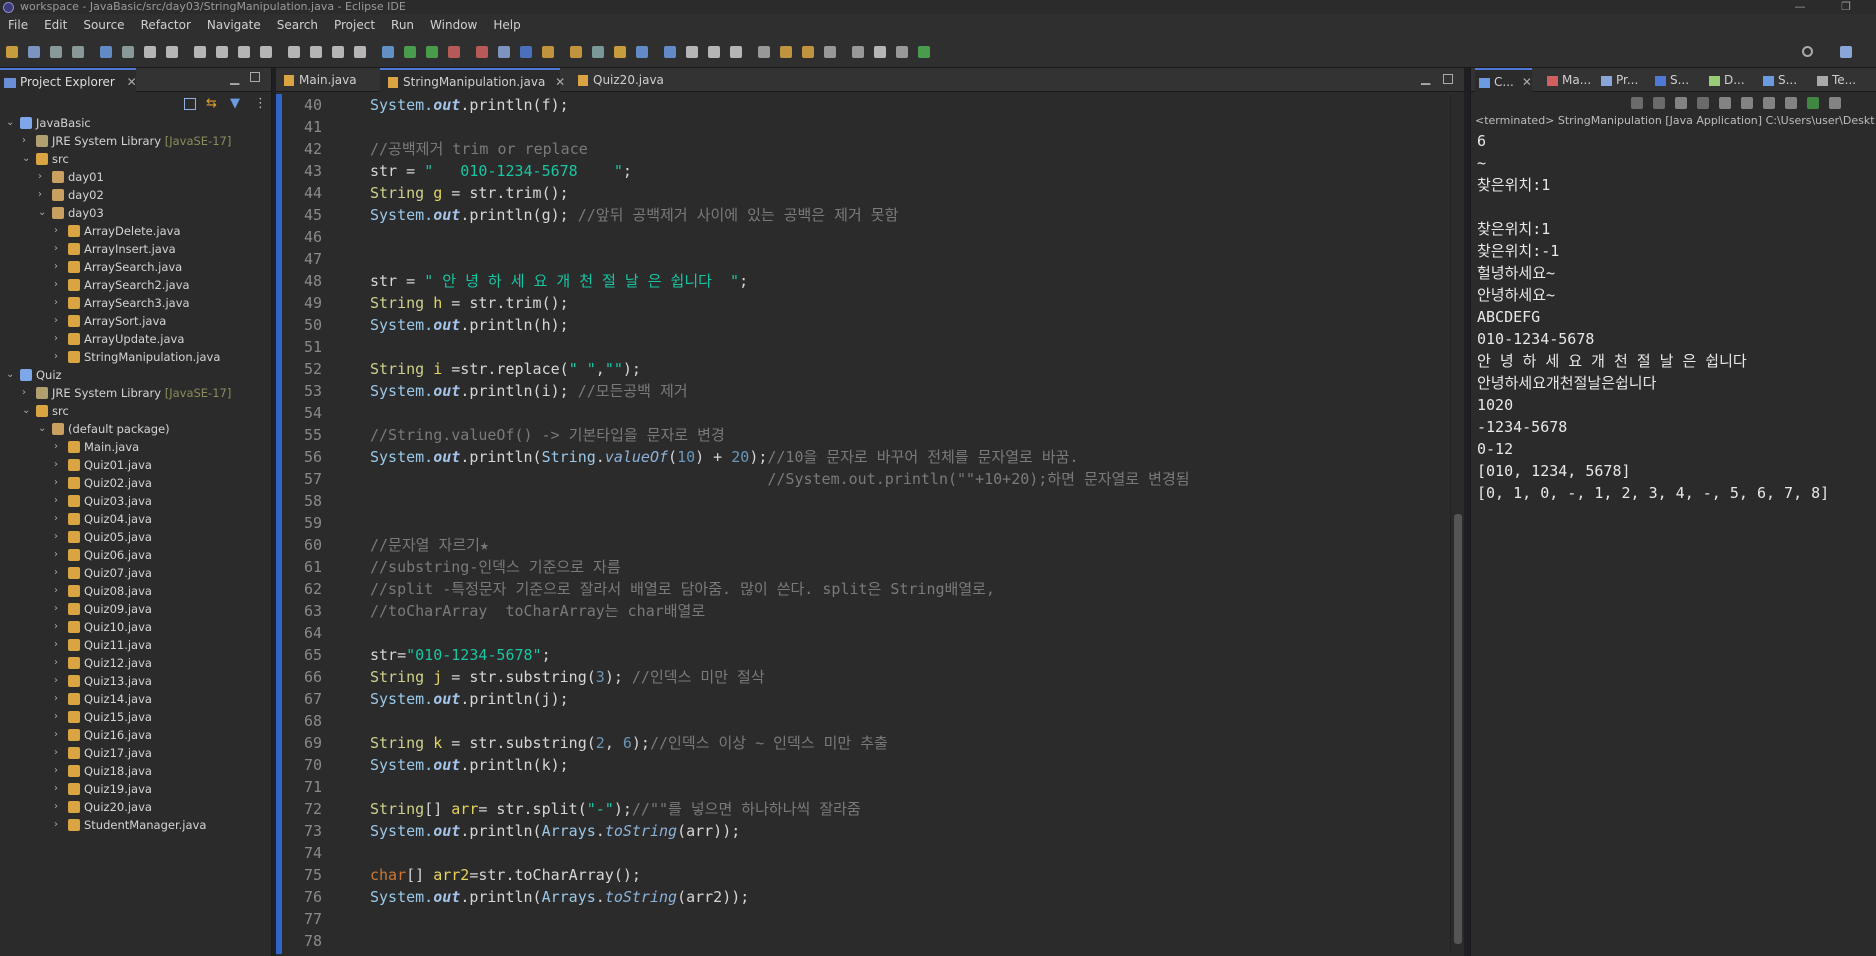  What do you see at coordinates (135, 375) in the screenshot?
I see `tree-item-quiz: ⌄ Quiz` at bounding box center [135, 375].